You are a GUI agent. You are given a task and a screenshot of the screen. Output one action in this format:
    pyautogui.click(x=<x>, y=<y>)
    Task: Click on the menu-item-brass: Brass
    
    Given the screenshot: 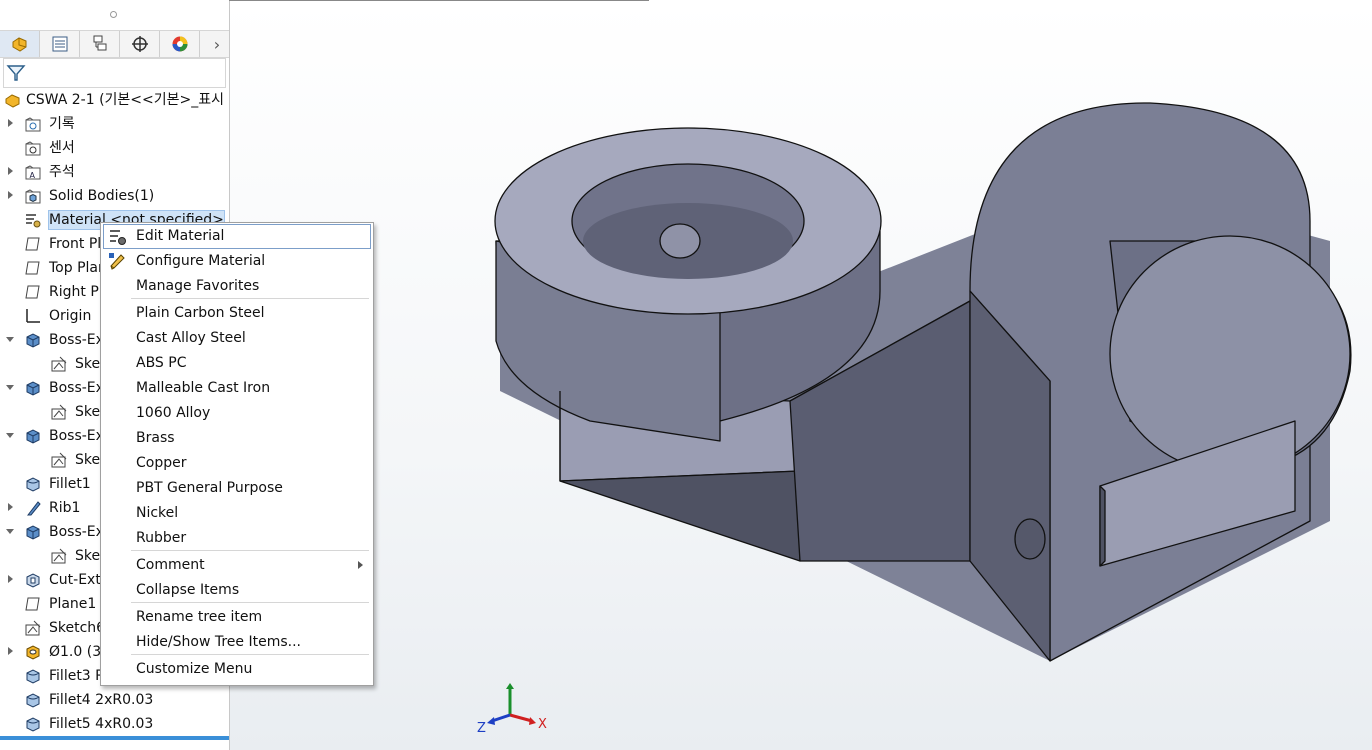 What is the action you would take?
    pyautogui.click(x=237, y=438)
    